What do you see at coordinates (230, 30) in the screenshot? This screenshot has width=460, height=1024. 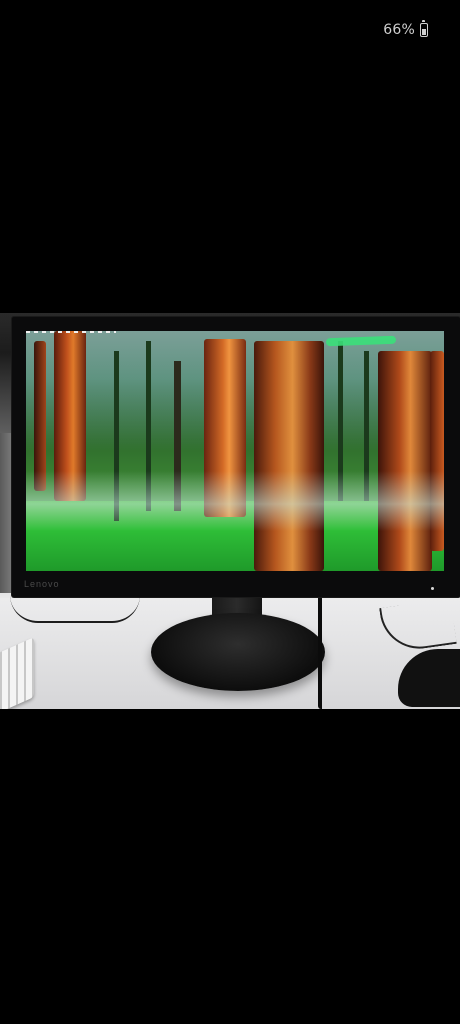 I see `status-bar: 66%` at bounding box center [230, 30].